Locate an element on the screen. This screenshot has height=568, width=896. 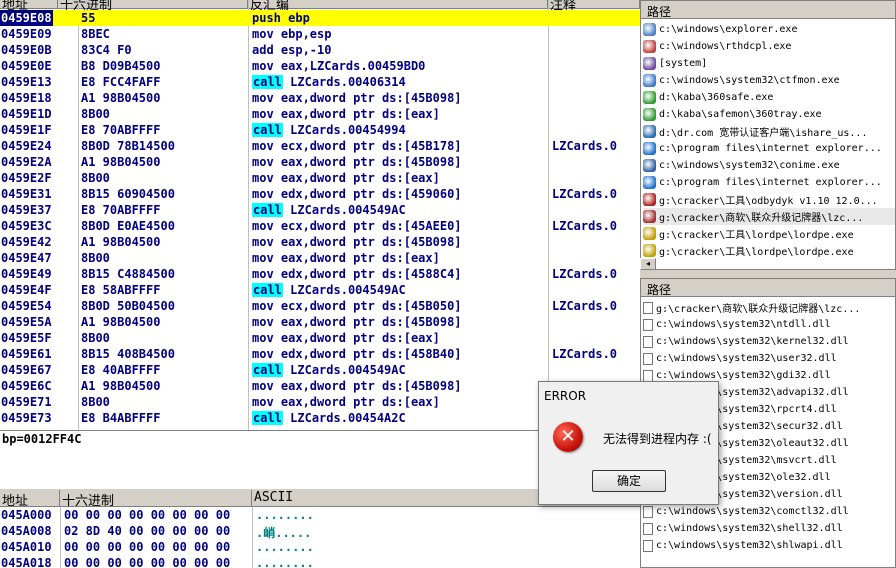
row-address: 0459E09 is located at coordinates (26, 34).